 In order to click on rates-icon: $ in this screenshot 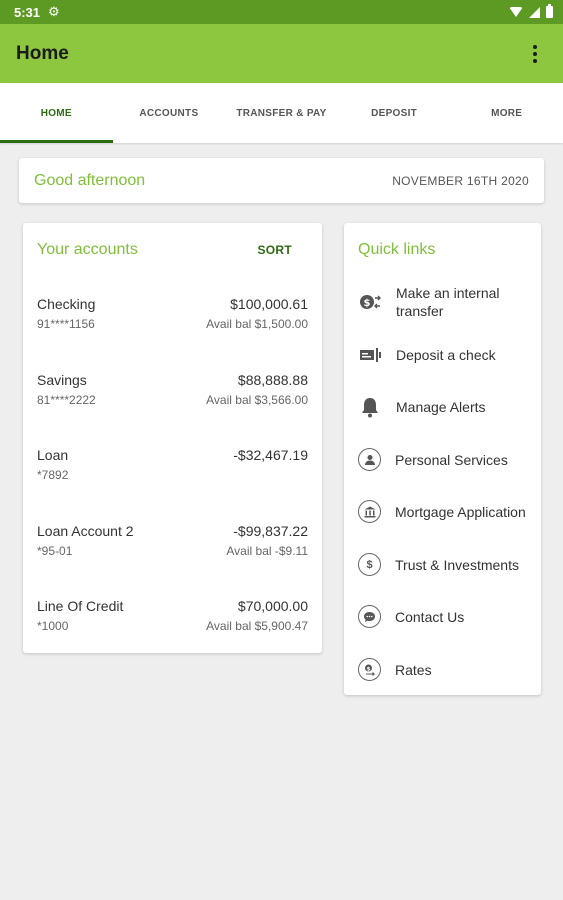, I will do `click(369, 669)`.